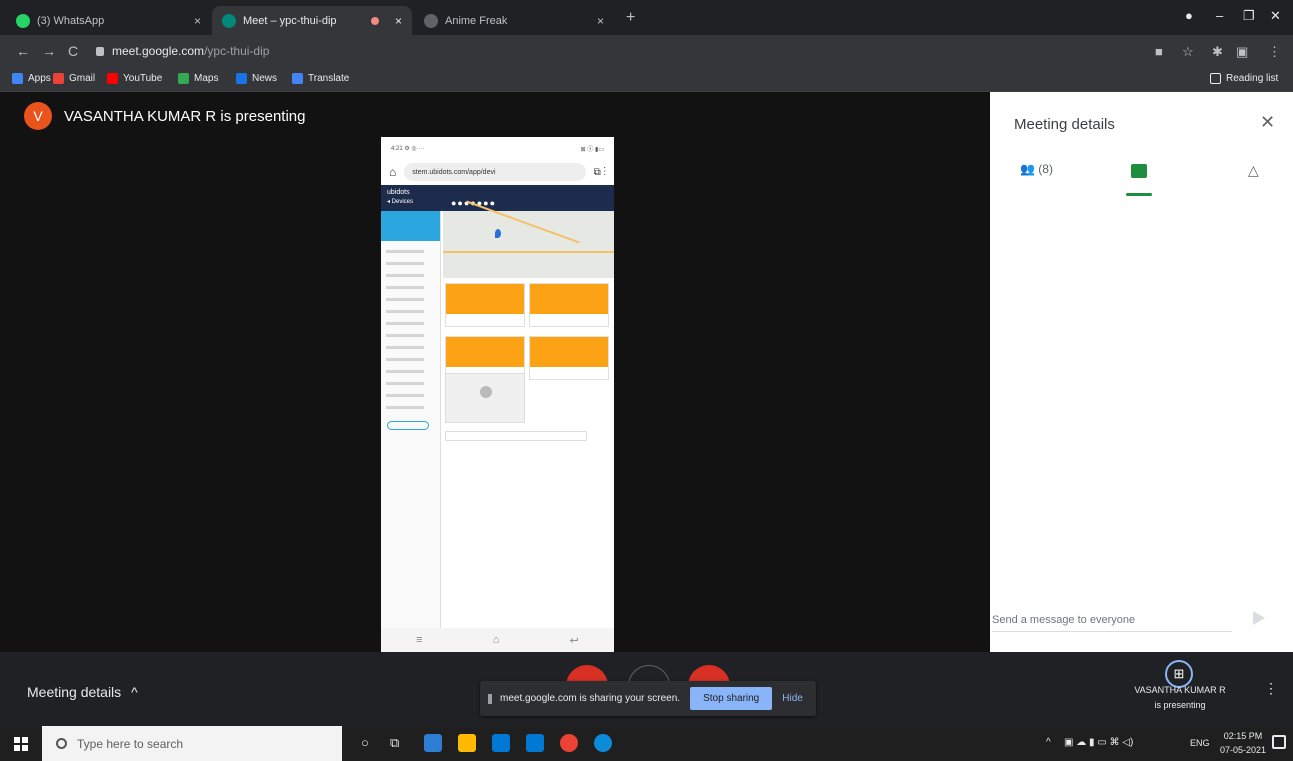 Image resolution: width=1293 pixels, height=761 pixels. I want to click on chrome-icon, so click(569, 743).